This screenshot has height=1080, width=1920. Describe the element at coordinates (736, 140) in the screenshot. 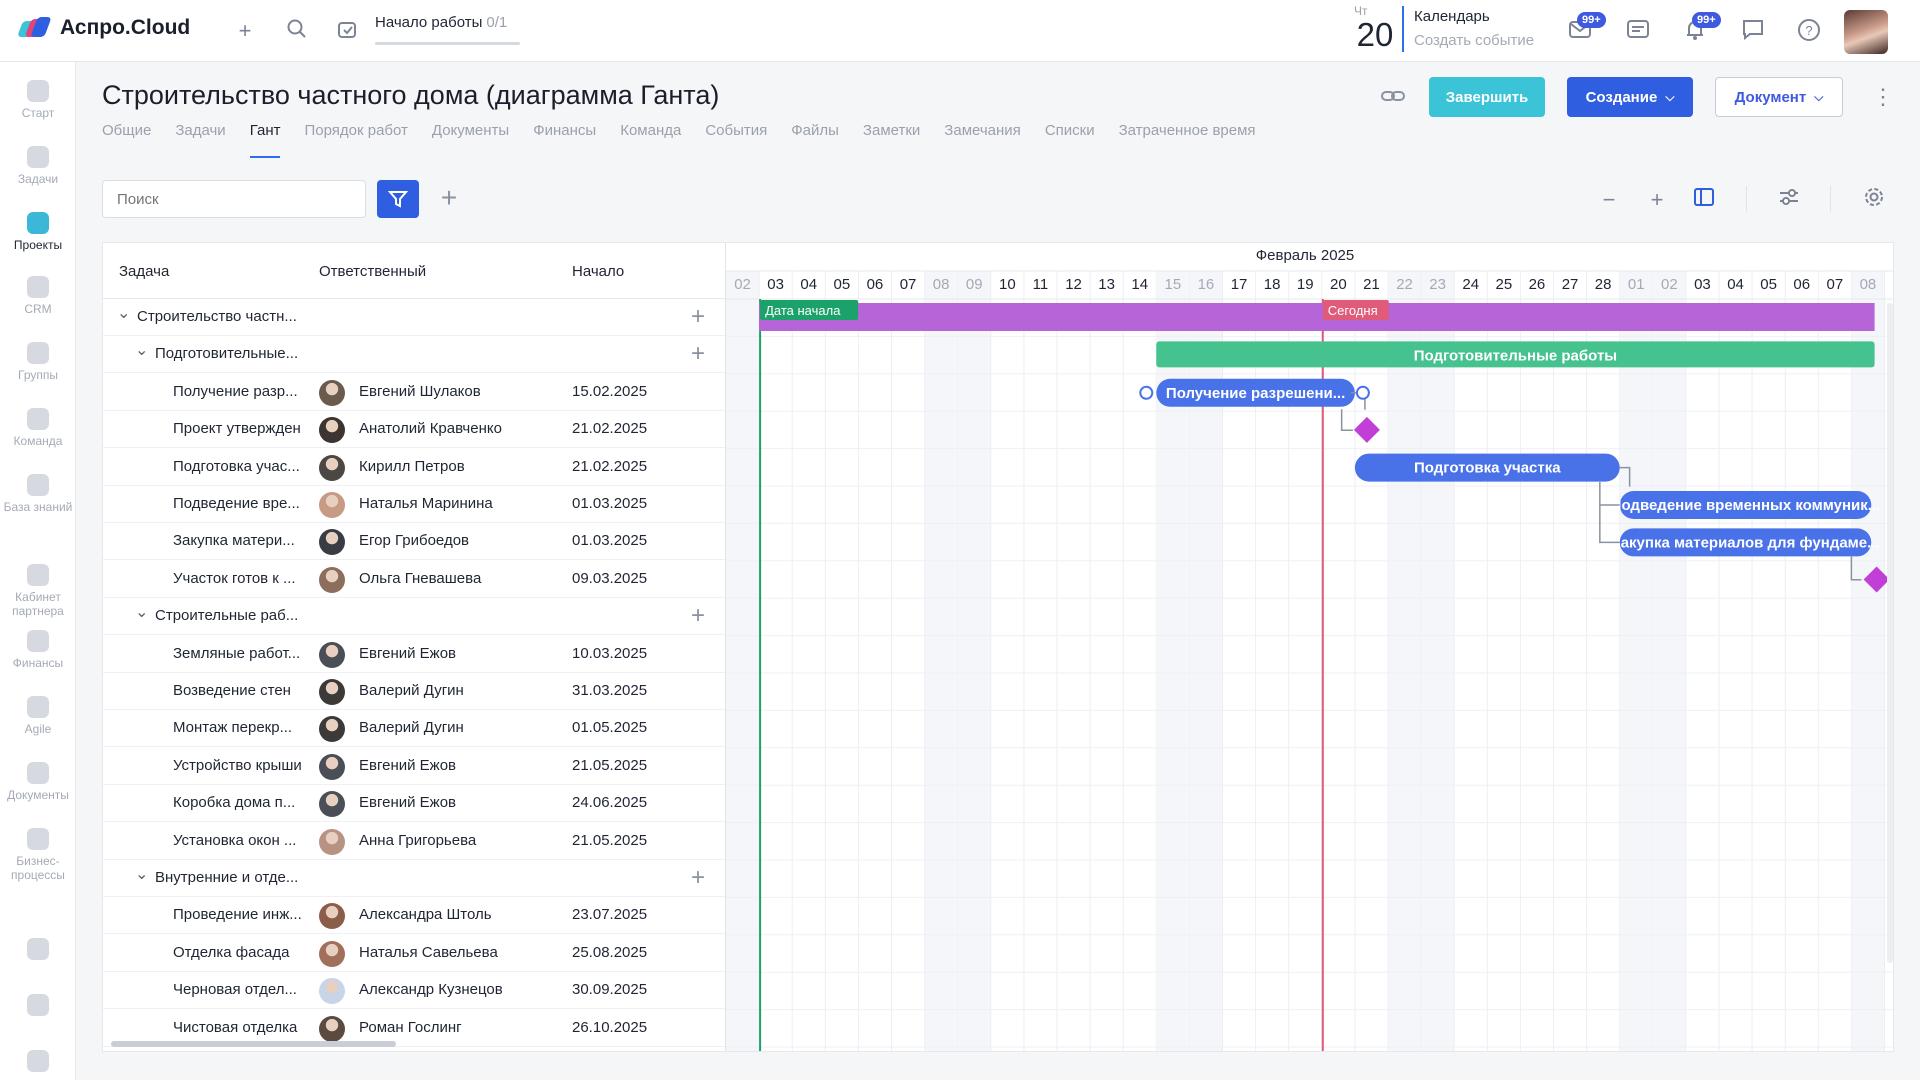

I see `tab-8: События` at that location.